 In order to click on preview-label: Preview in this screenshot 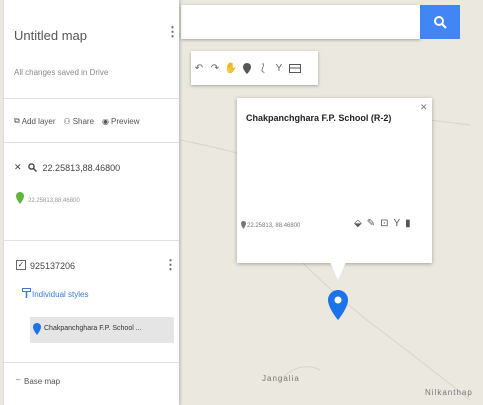, I will do `click(125, 121)`.